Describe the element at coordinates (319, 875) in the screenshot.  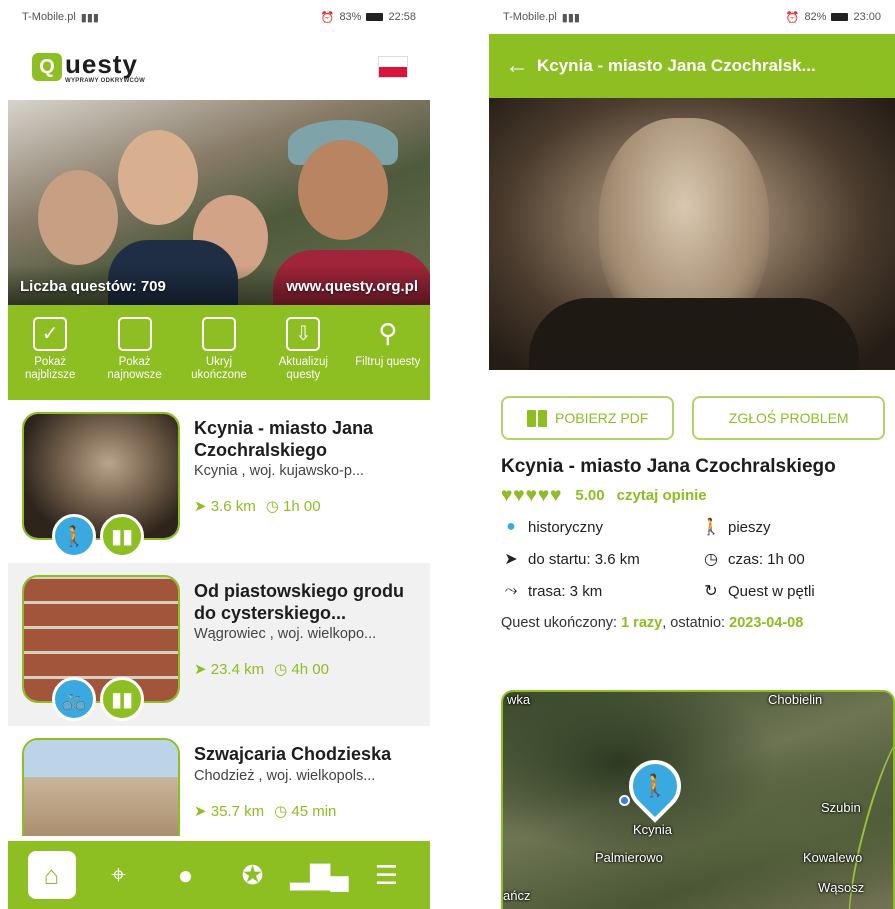
I see `podium-icon: ▂▇▄` at that location.